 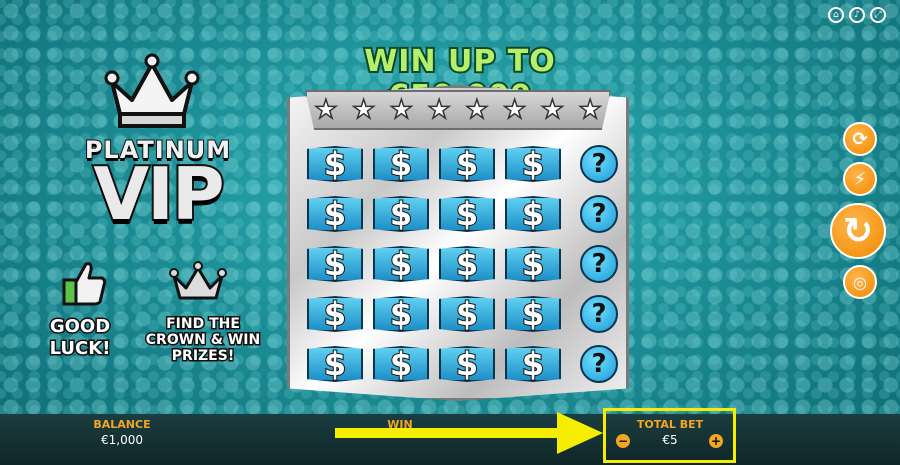 I want to click on yellow-arrow-icon, so click(x=469, y=433).